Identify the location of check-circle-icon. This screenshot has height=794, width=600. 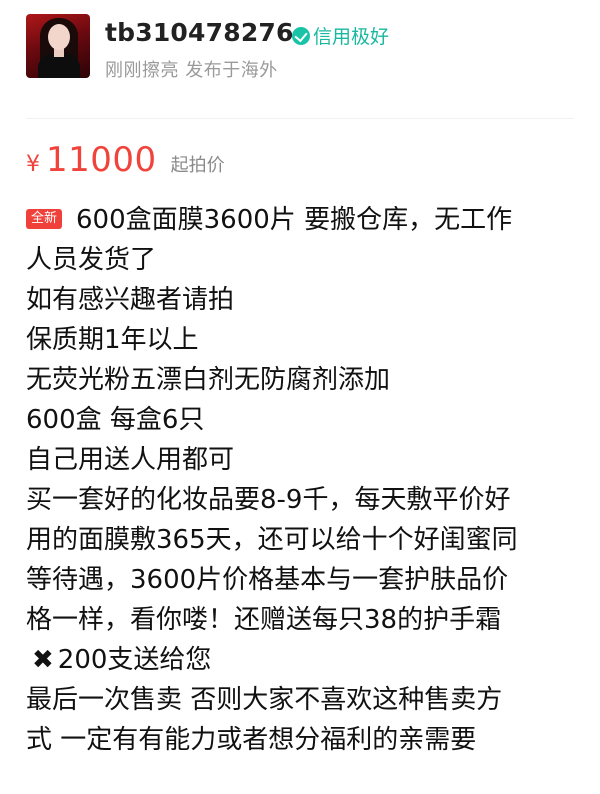
(301, 35).